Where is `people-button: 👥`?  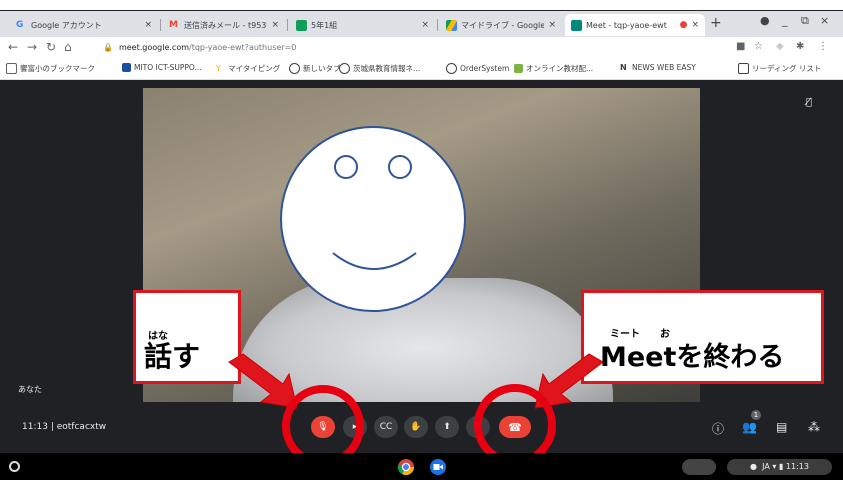 people-button: 👥 is located at coordinates (749, 427).